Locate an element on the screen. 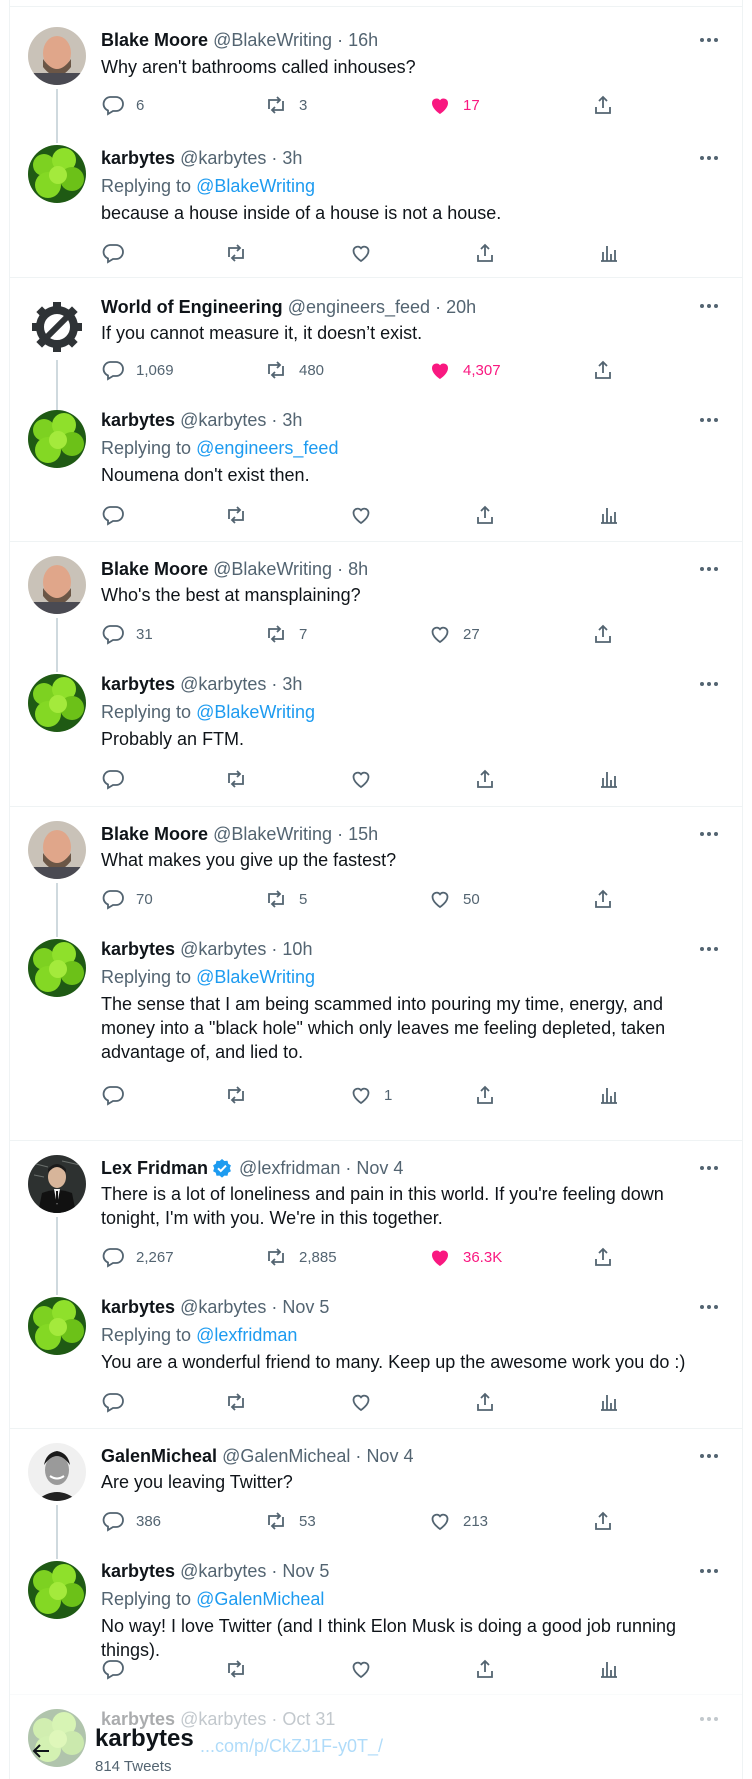 This screenshot has width=752, height=1779. author-name: Lex Fridman is located at coordinates (154, 1168).